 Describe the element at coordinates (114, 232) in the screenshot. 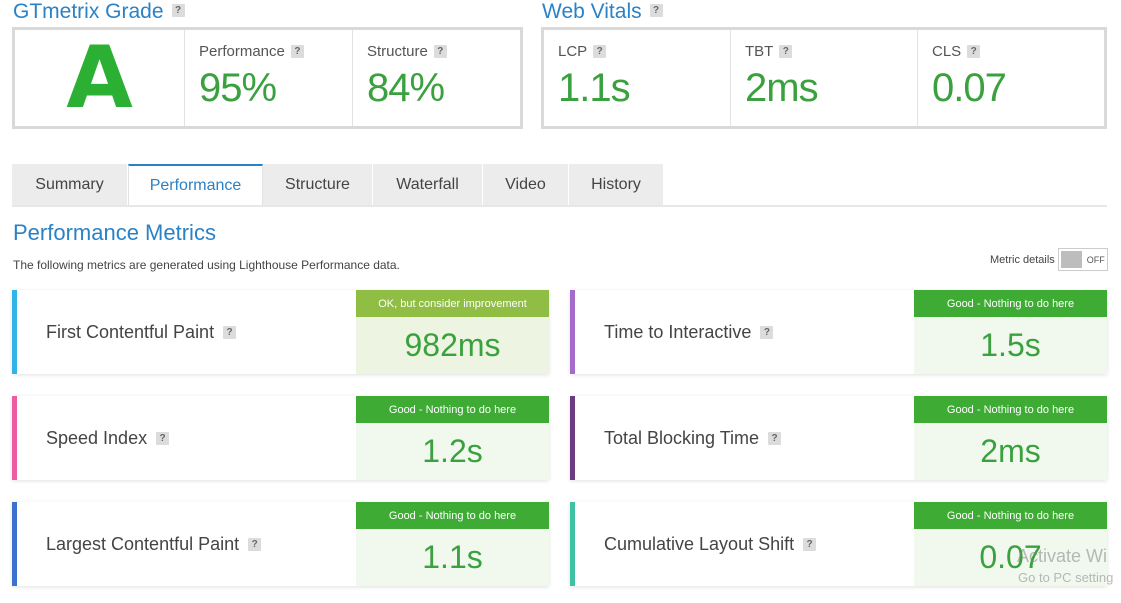

I see `performance-metrics-title: Performance Metrics` at that location.